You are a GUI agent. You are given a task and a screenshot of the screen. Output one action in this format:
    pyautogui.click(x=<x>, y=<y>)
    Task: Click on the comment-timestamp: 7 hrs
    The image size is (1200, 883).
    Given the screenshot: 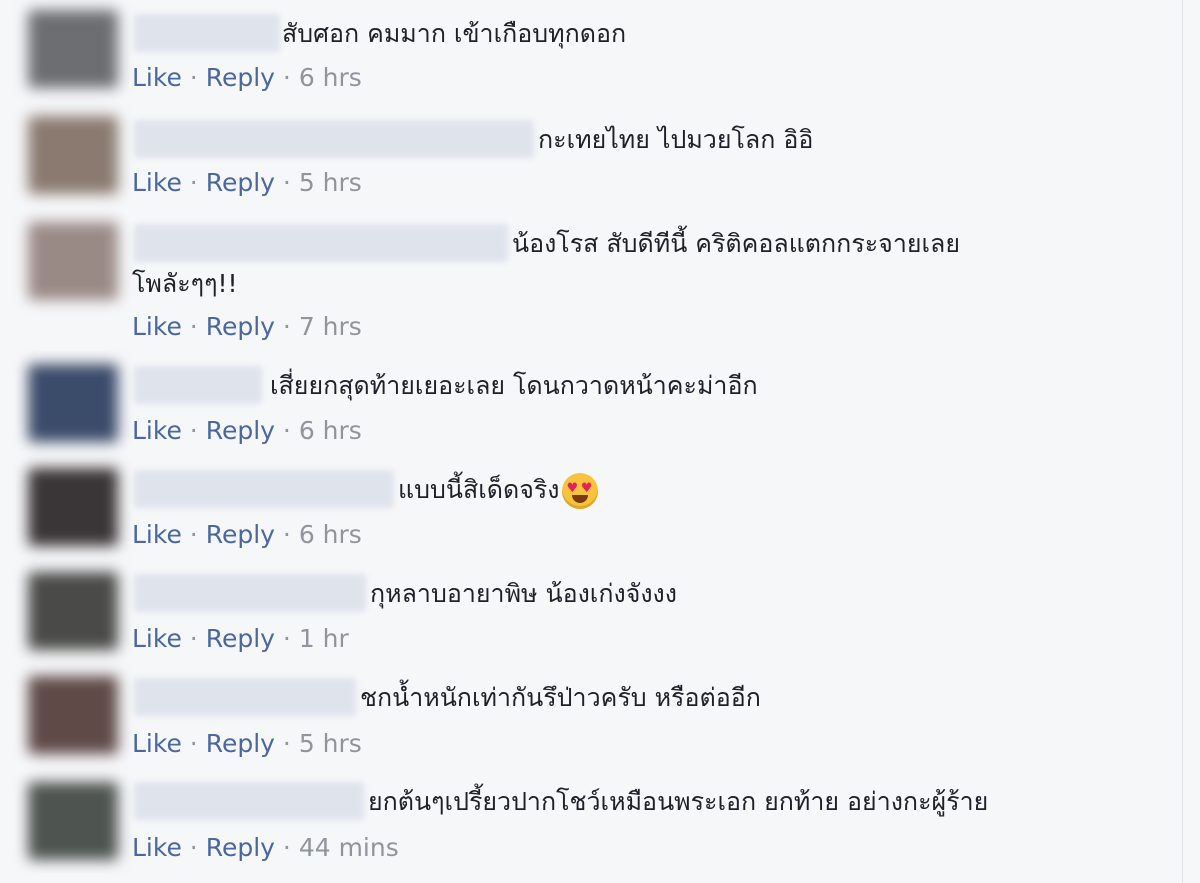 What is the action you would take?
    pyautogui.click(x=330, y=326)
    